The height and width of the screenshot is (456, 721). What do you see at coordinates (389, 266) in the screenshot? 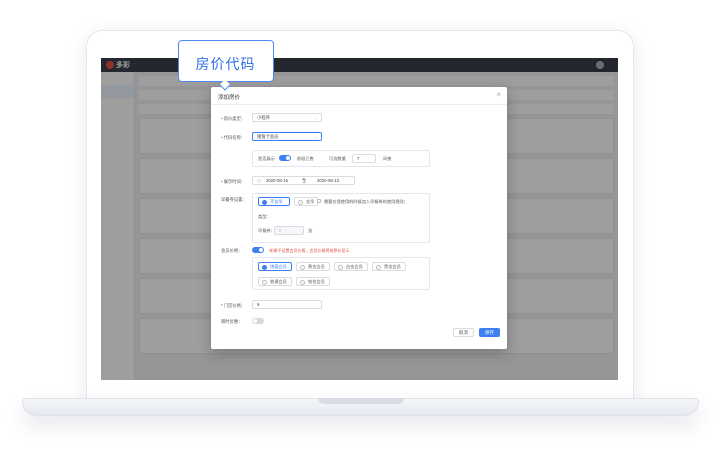
I see `member-option: 黑金会员` at bounding box center [389, 266].